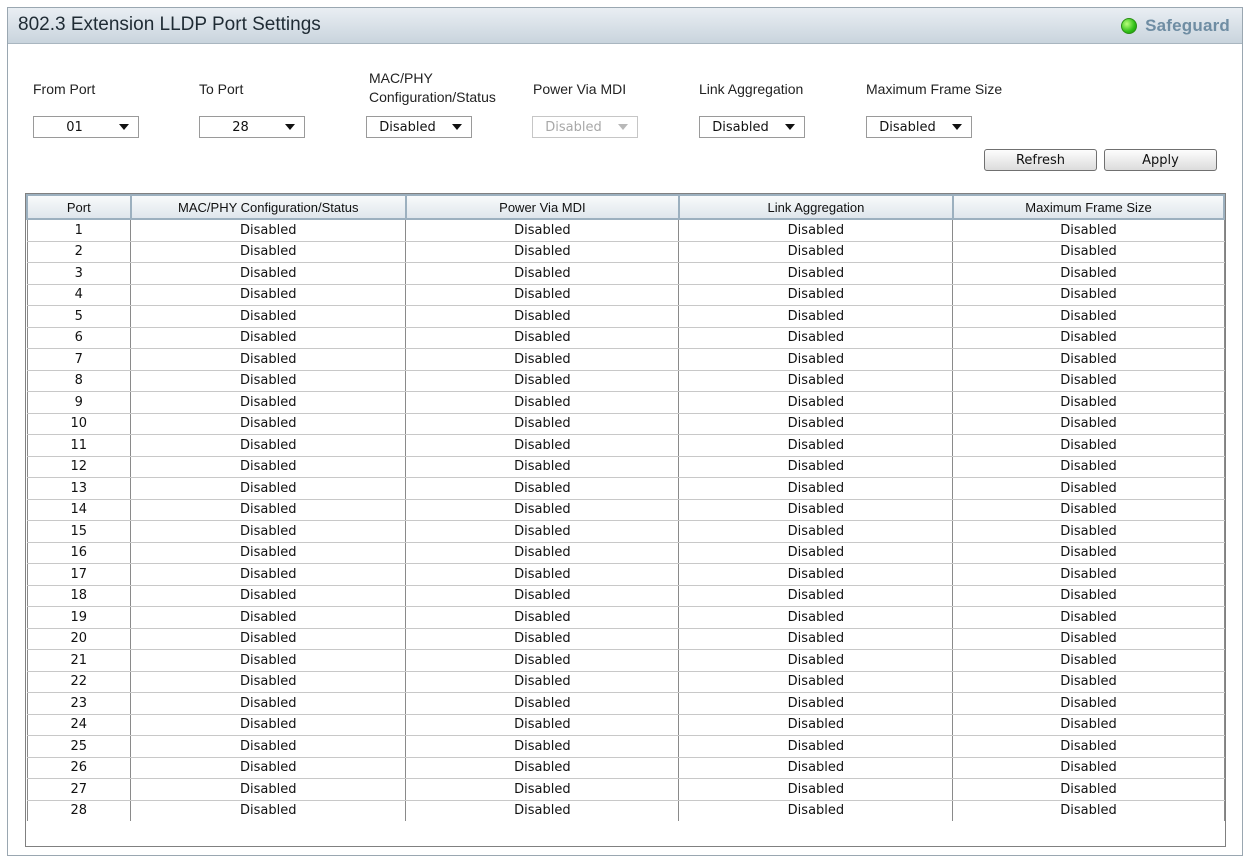 This screenshot has width=1250, height=861. I want to click on table-row: 11 Disabled Disabled Disabled Disabled, so click(625, 445).